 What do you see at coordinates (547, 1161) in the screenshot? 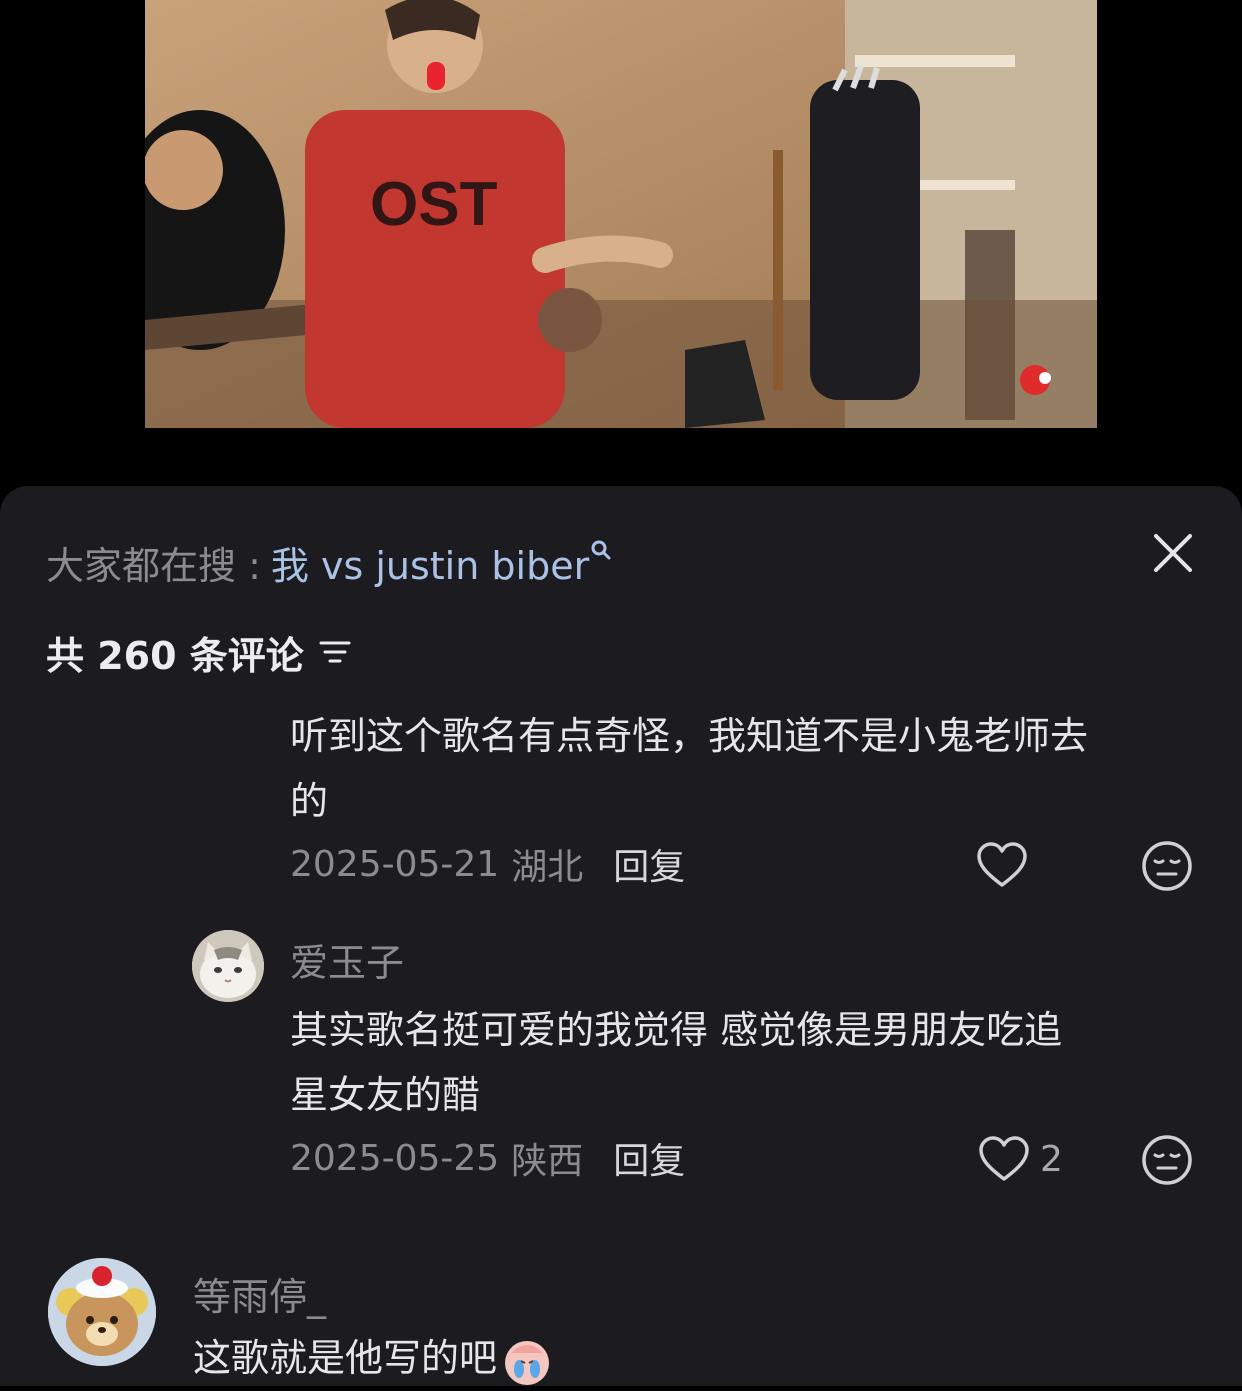
I see `comment-location: 陕西` at bounding box center [547, 1161].